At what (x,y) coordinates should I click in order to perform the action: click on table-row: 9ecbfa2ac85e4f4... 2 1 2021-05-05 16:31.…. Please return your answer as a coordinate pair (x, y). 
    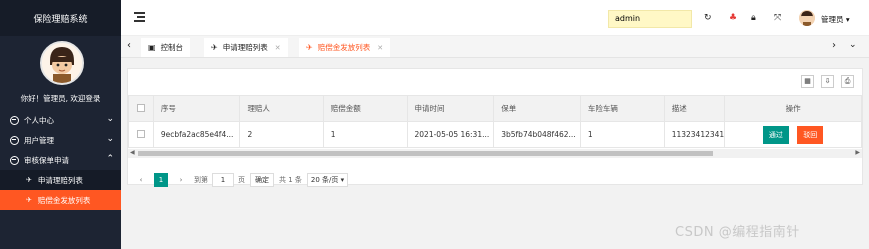
    Looking at the image, I should click on (495, 134).